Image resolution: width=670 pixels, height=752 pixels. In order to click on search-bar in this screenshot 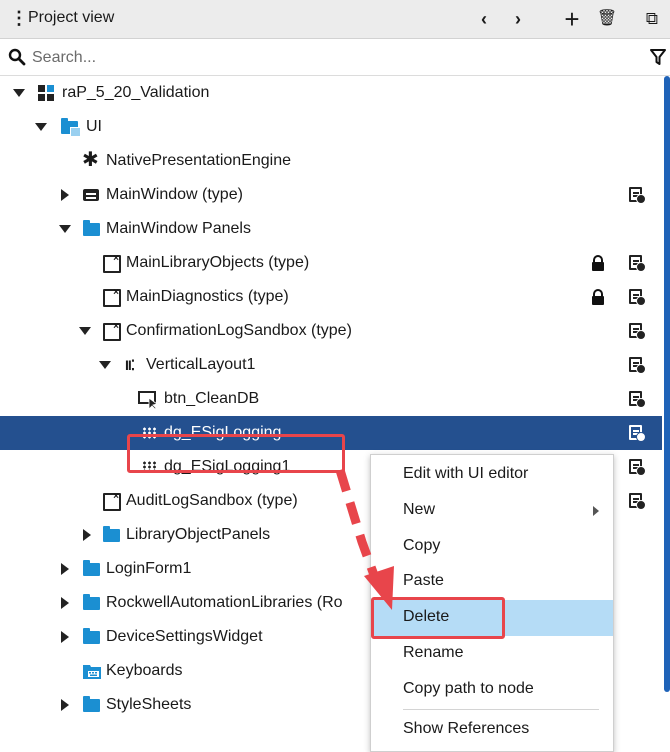, I will do `click(335, 57)`.